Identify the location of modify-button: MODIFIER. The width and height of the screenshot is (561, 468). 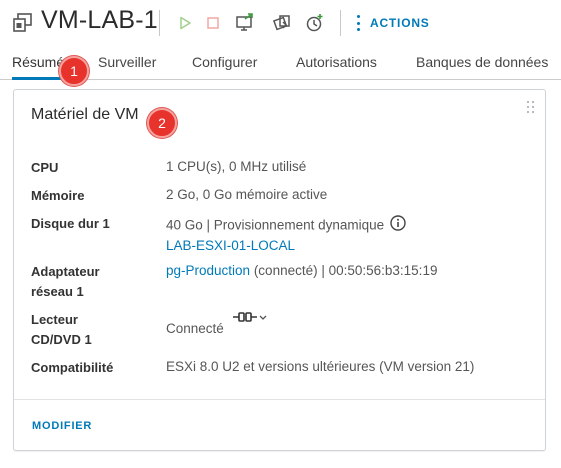
(62, 426).